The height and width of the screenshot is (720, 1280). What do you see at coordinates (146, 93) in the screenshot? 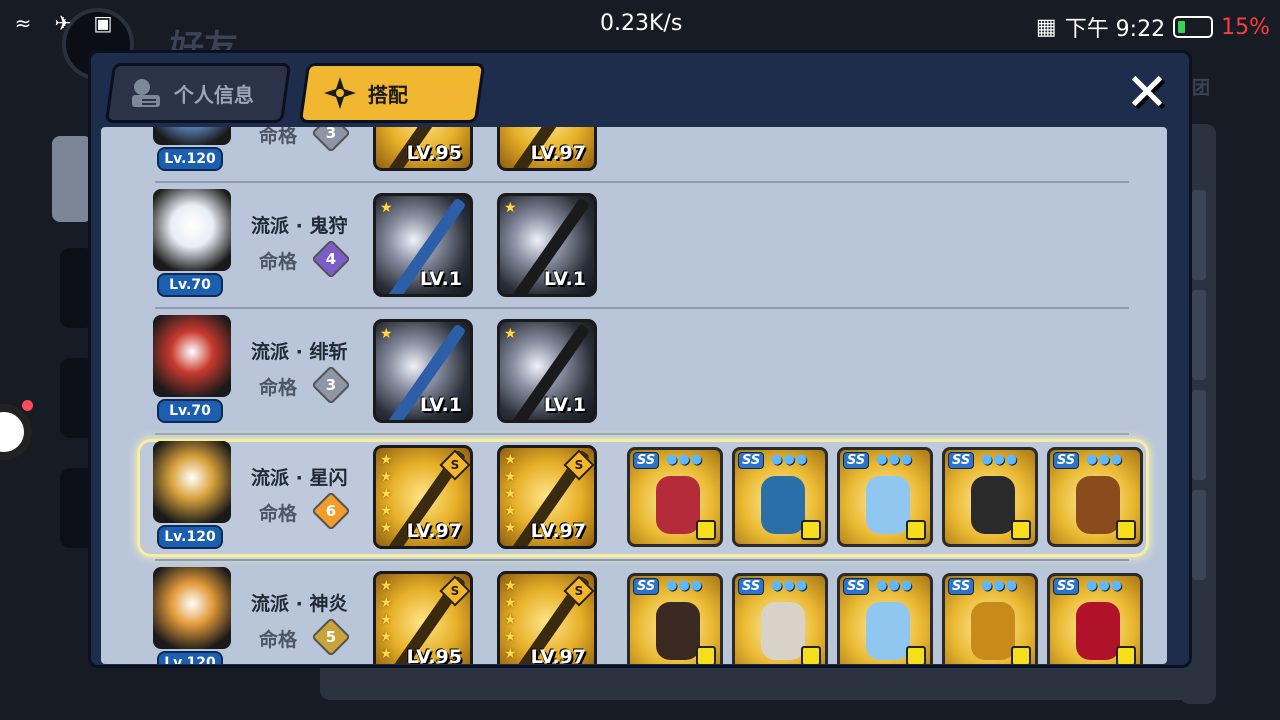
I see `profile-card-icon` at bounding box center [146, 93].